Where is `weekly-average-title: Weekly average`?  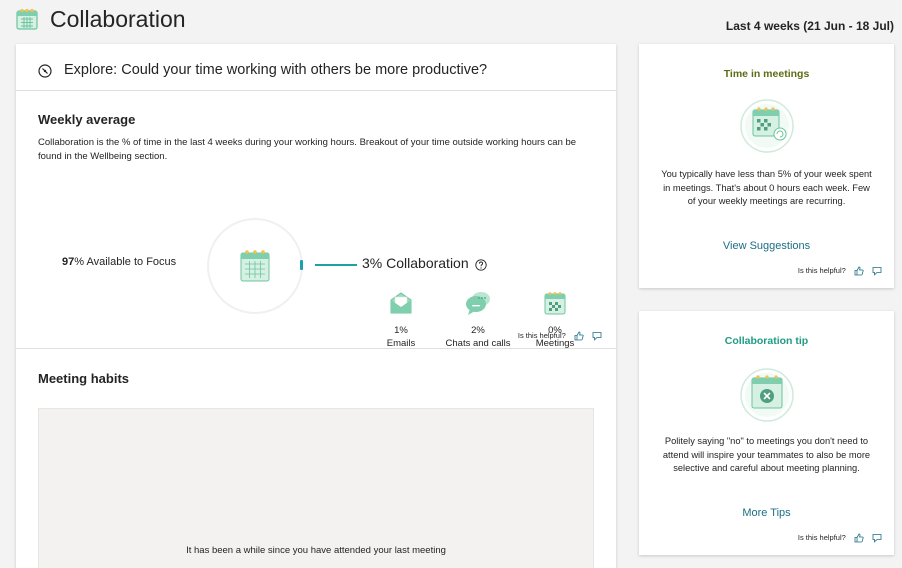 weekly-average-title: Weekly average is located at coordinates (87, 119).